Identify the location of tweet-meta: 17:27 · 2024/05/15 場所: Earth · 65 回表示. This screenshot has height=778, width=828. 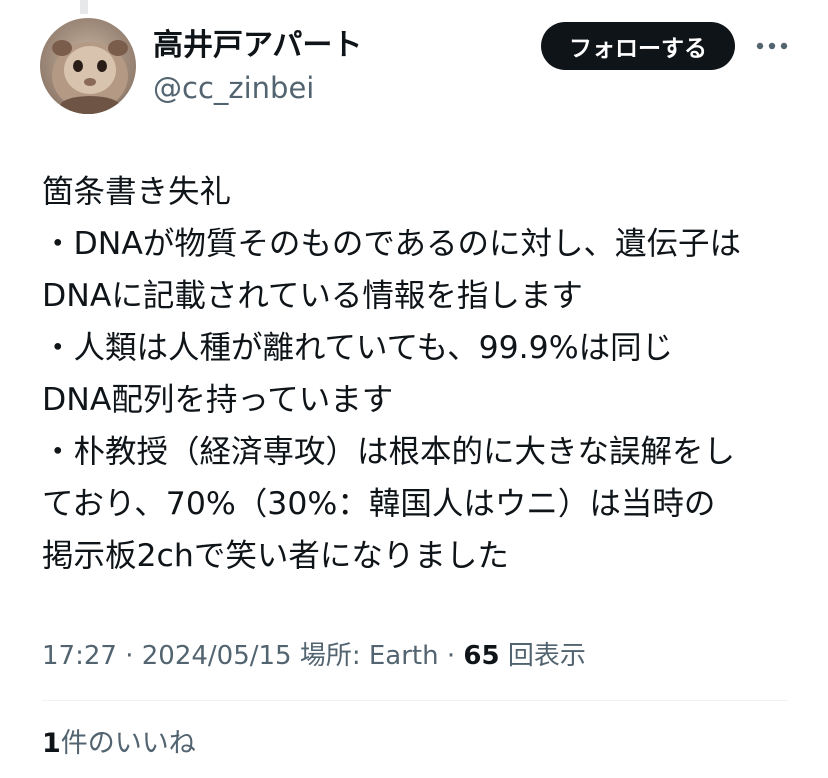
(314, 656).